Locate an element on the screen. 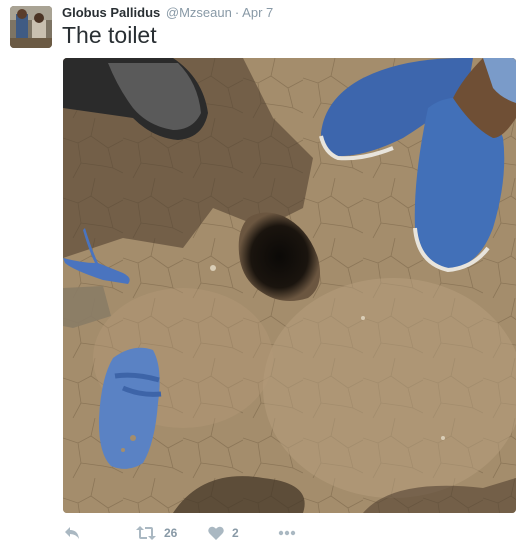 The width and height of the screenshot is (528, 549). username-handle: @Mzseaun is located at coordinates (199, 12).